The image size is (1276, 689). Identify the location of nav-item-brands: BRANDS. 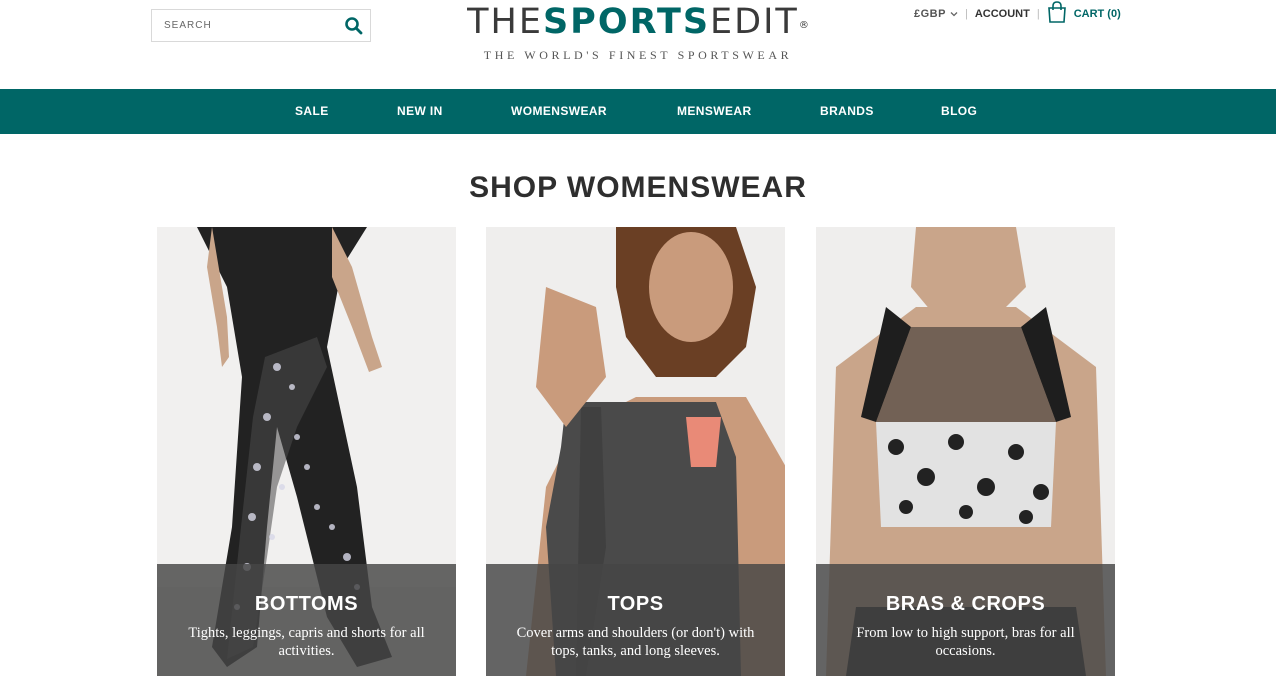
(847, 111).